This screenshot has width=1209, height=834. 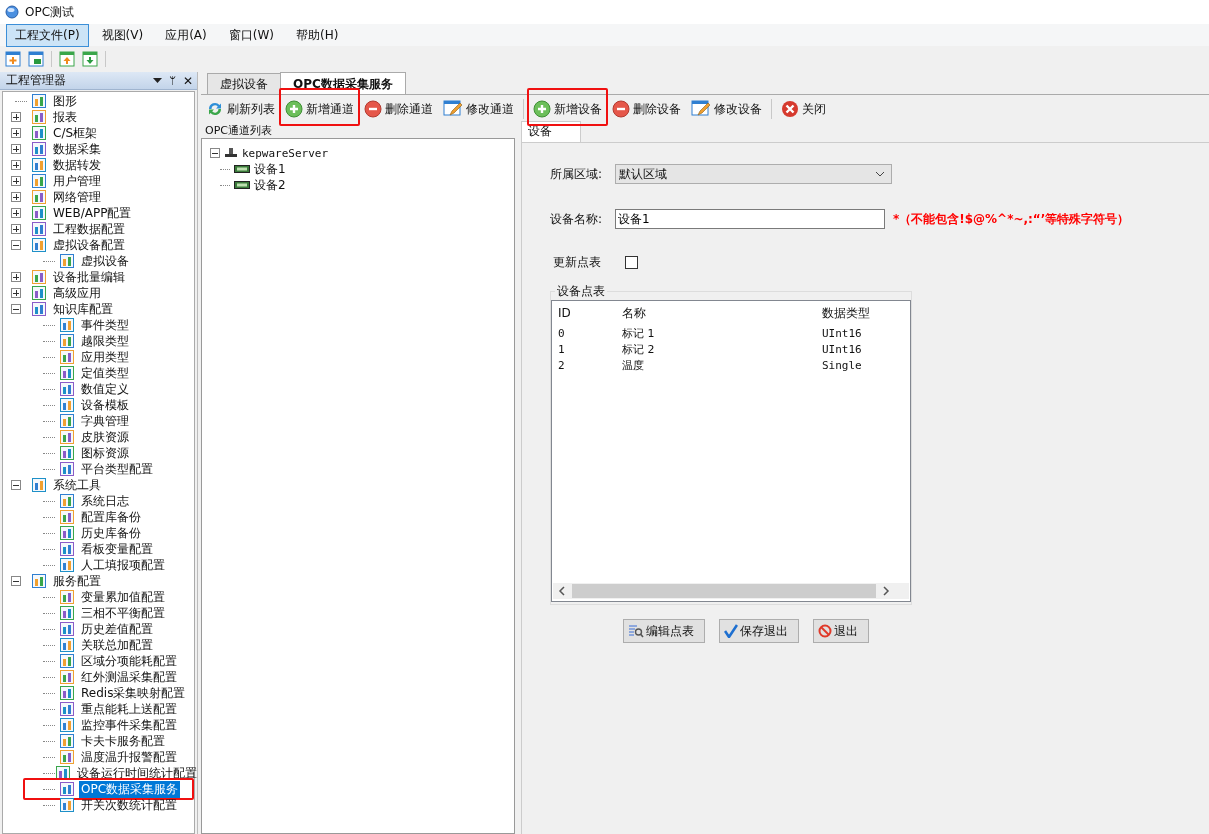 What do you see at coordinates (240, 109) in the screenshot?
I see `toolbar-button: 刷新列表` at bounding box center [240, 109].